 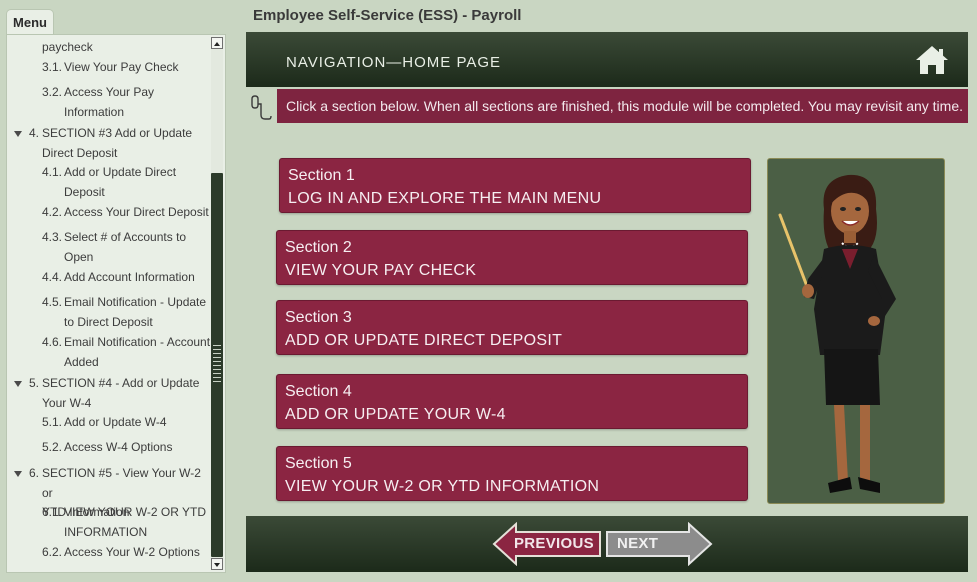 What do you see at coordinates (318, 247) in the screenshot?
I see `section-label: Section 2` at bounding box center [318, 247].